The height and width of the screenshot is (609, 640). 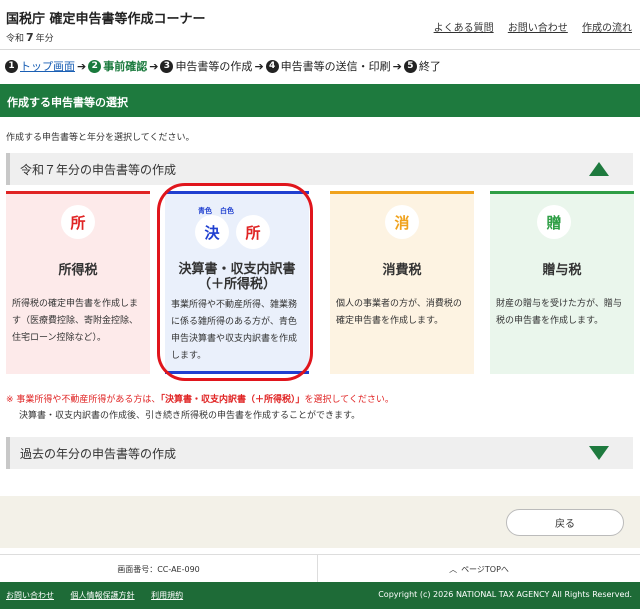 I want to click on income-tax-title: 所得税, so click(x=78, y=270).